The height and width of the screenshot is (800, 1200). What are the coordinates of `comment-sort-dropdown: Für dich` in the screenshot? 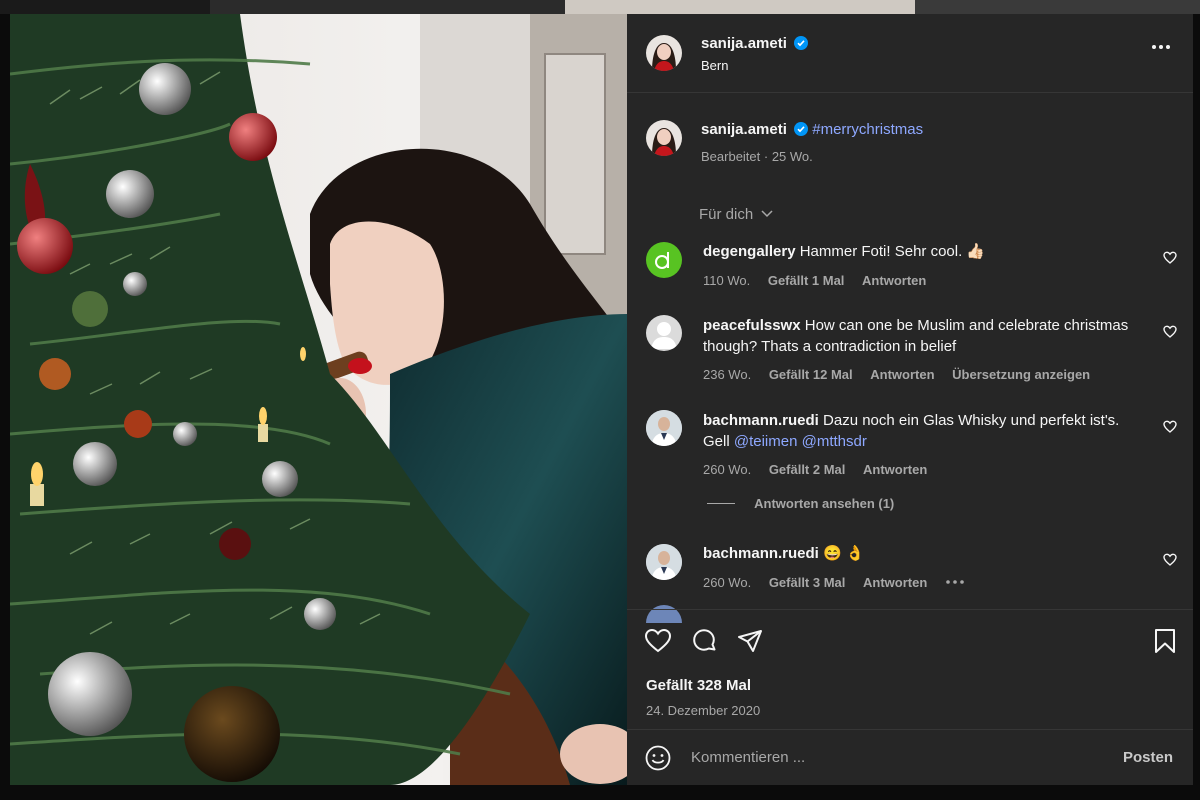 It's located at (736, 214).